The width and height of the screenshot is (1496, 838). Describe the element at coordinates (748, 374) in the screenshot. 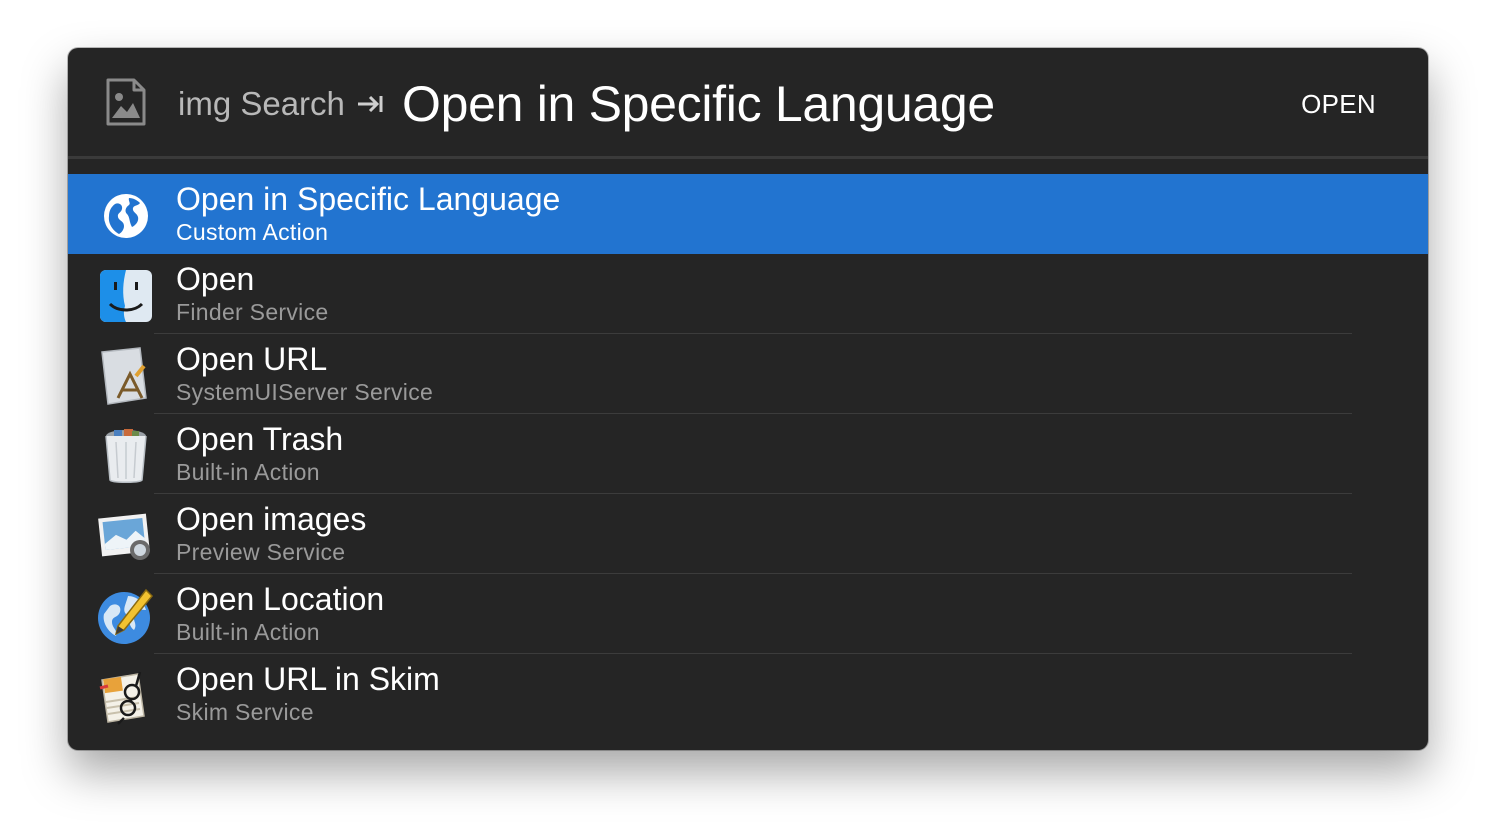

I see `result-row-open-url: Open URL SystemUIServer Service` at that location.